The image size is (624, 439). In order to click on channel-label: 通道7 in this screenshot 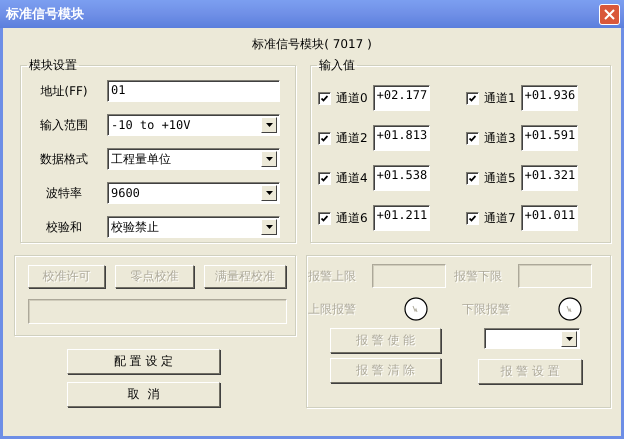, I will do `click(500, 218)`.